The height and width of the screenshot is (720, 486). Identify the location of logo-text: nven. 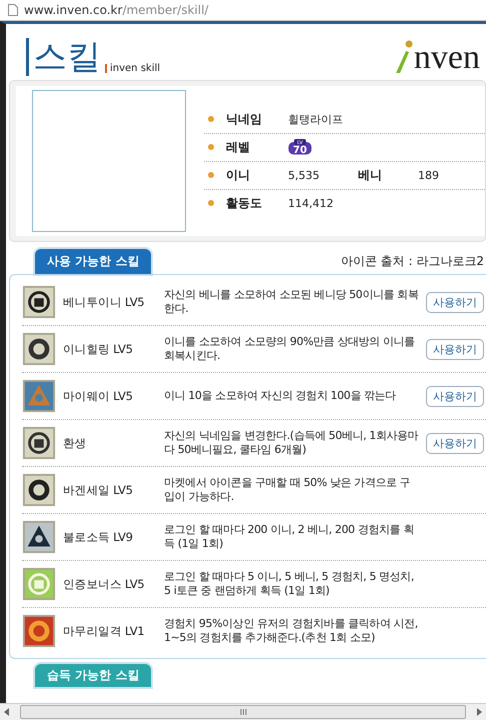
(447, 58).